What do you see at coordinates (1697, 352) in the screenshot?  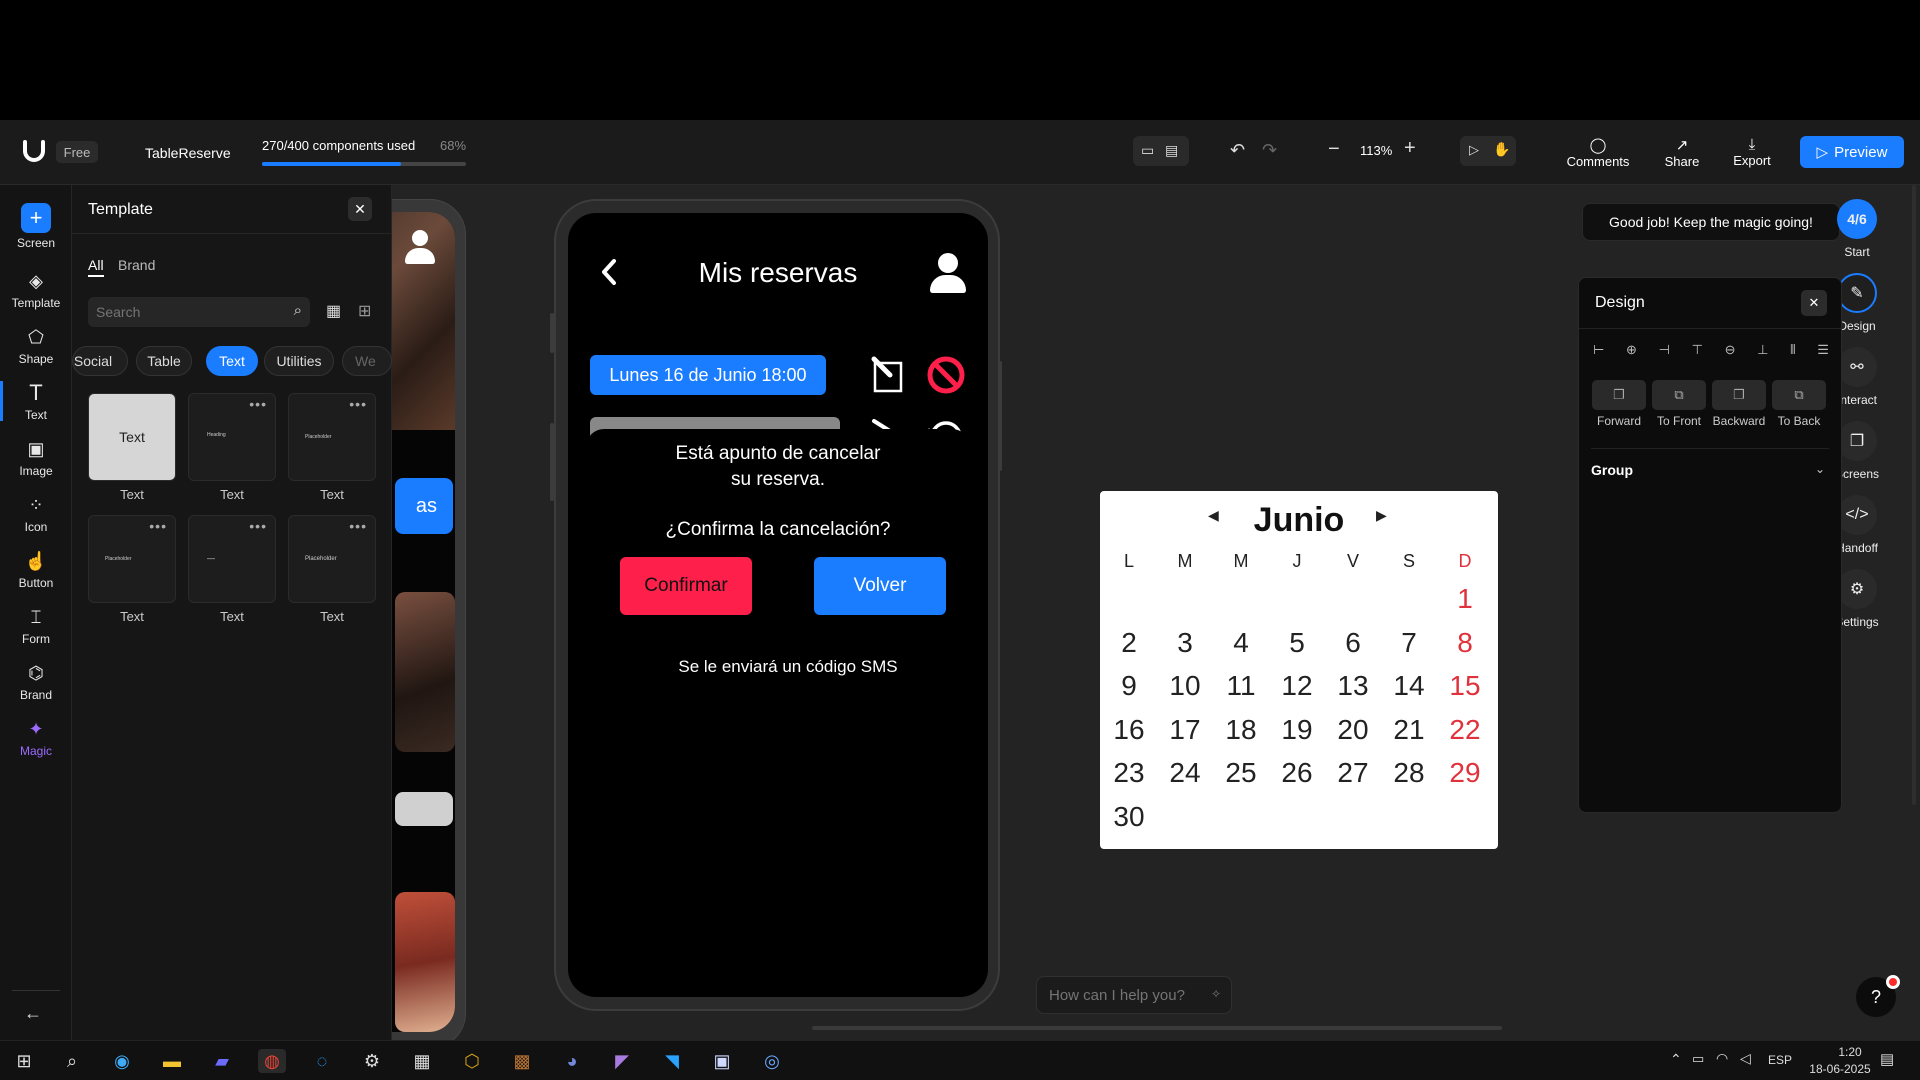 I see `align-top-icon: ⊤` at bounding box center [1697, 352].